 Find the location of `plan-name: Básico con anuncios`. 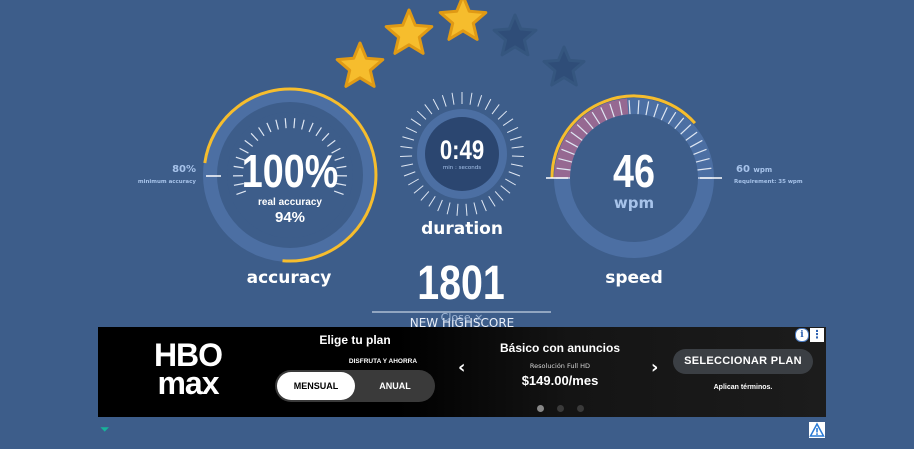

plan-name: Básico con anuncios is located at coordinates (560, 348).